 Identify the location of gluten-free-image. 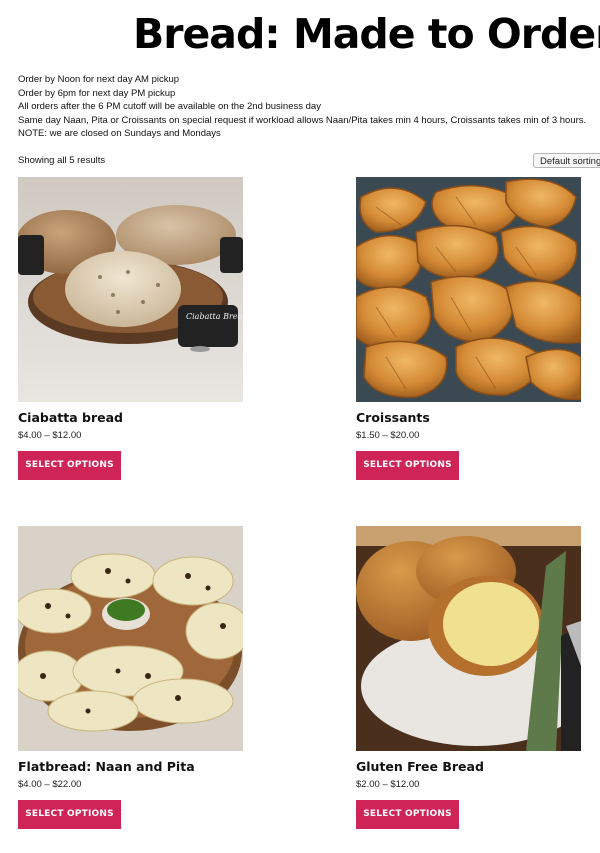
(468, 638).